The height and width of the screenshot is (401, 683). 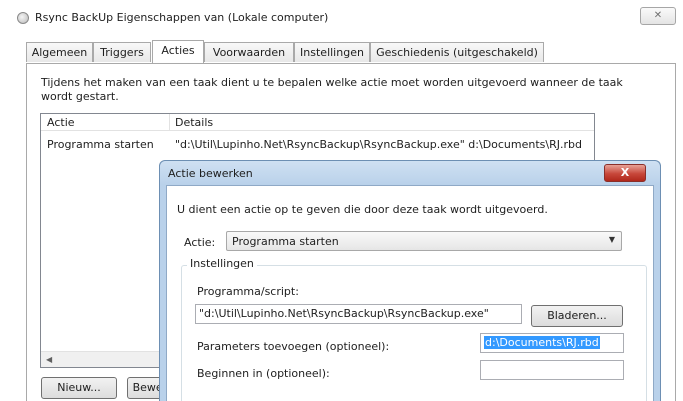 What do you see at coordinates (169, 122) in the screenshot?
I see `column-separator` at bounding box center [169, 122].